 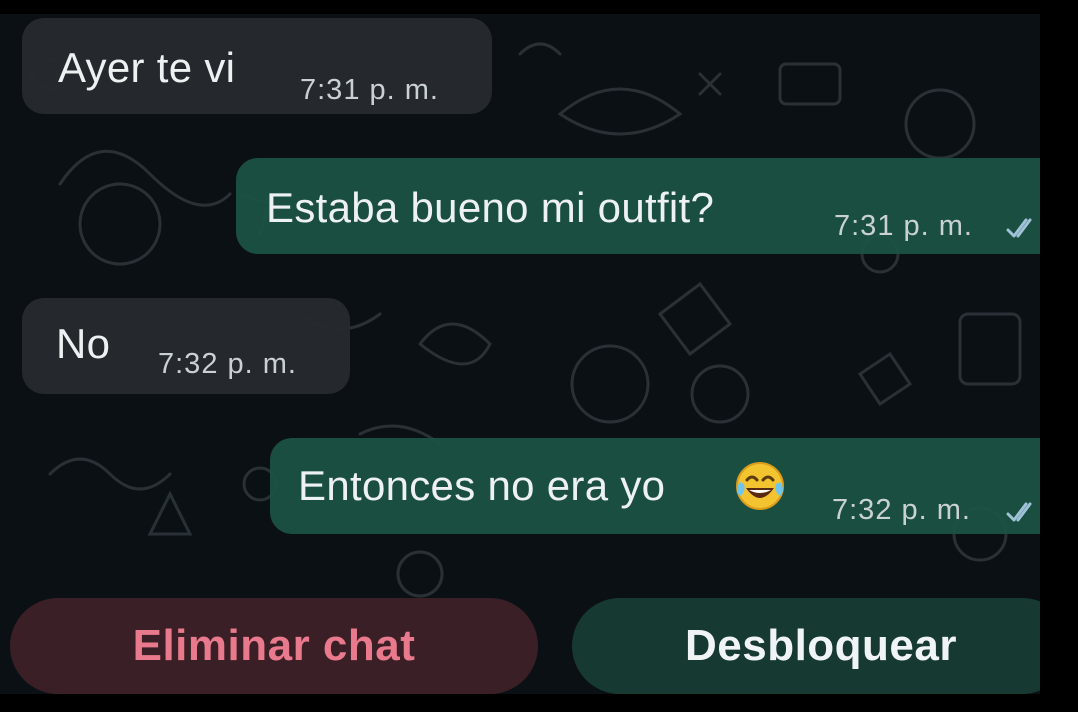 I want to click on unblock-button: Desbloquear, so click(x=806, y=646).